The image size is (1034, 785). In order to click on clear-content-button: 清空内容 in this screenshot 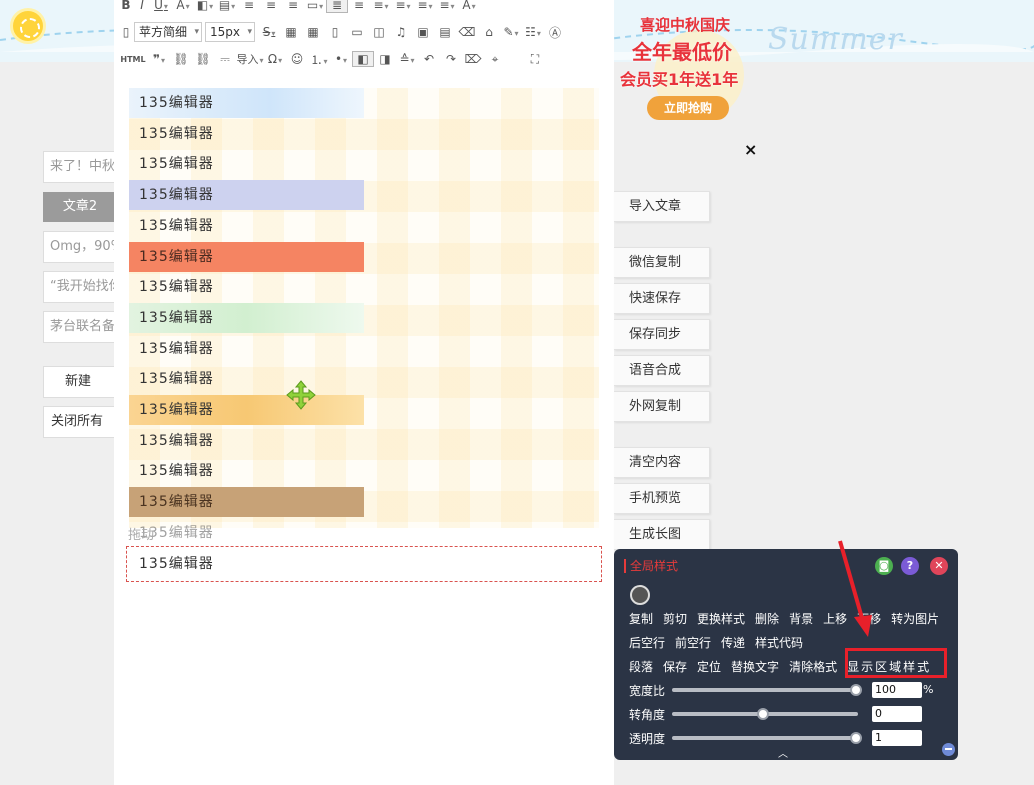, I will do `click(662, 462)`.